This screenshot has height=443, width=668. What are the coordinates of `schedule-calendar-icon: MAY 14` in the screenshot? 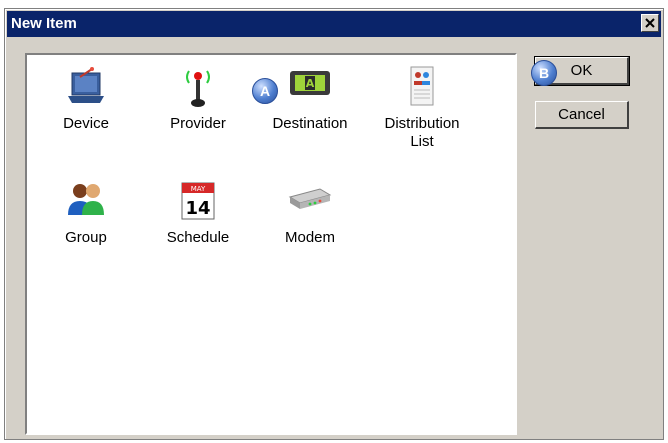 It's located at (198, 201).